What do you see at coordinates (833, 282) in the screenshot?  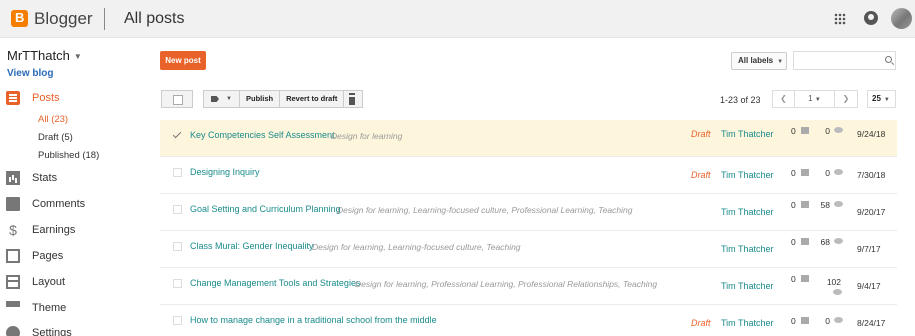 I see `view-count: 102` at bounding box center [833, 282].